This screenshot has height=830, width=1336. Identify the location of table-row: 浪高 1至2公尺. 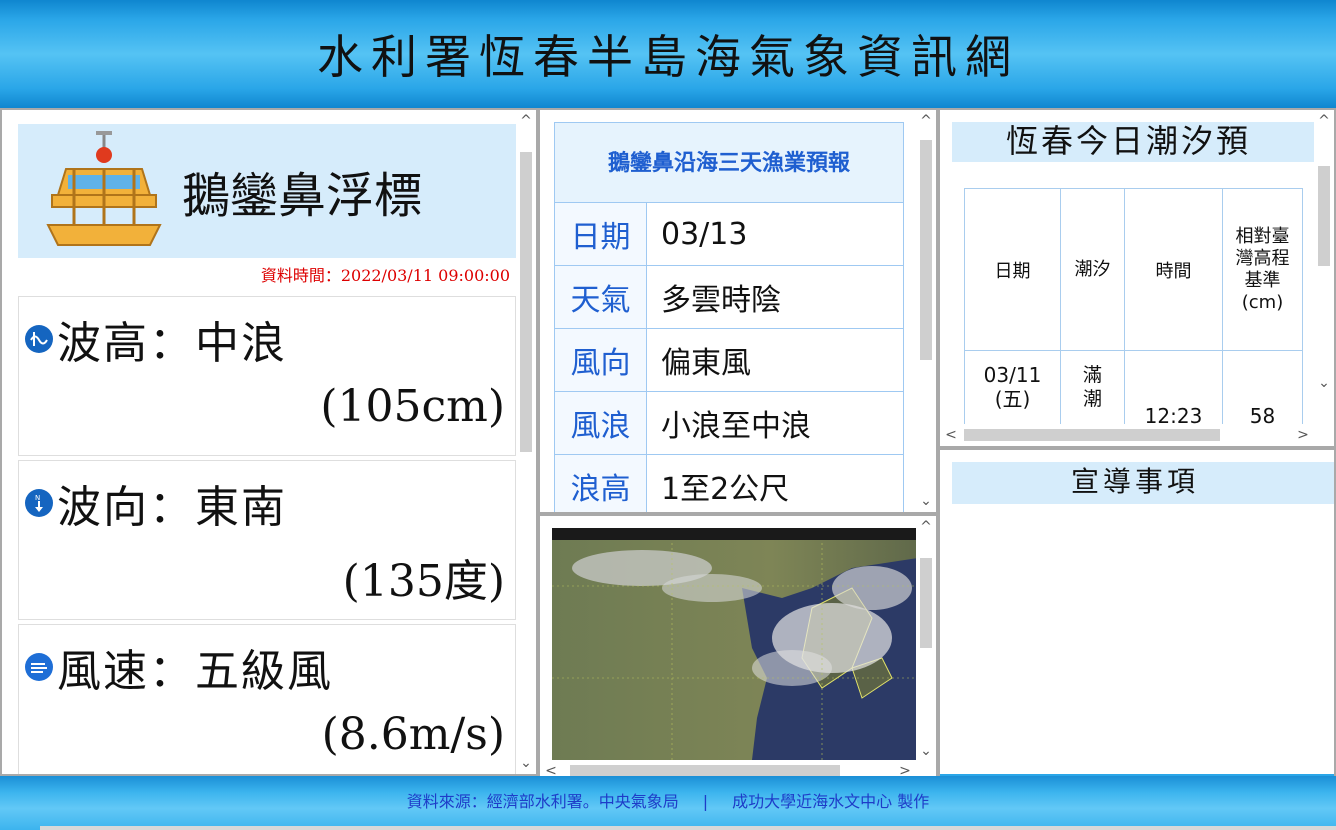
(729, 483).